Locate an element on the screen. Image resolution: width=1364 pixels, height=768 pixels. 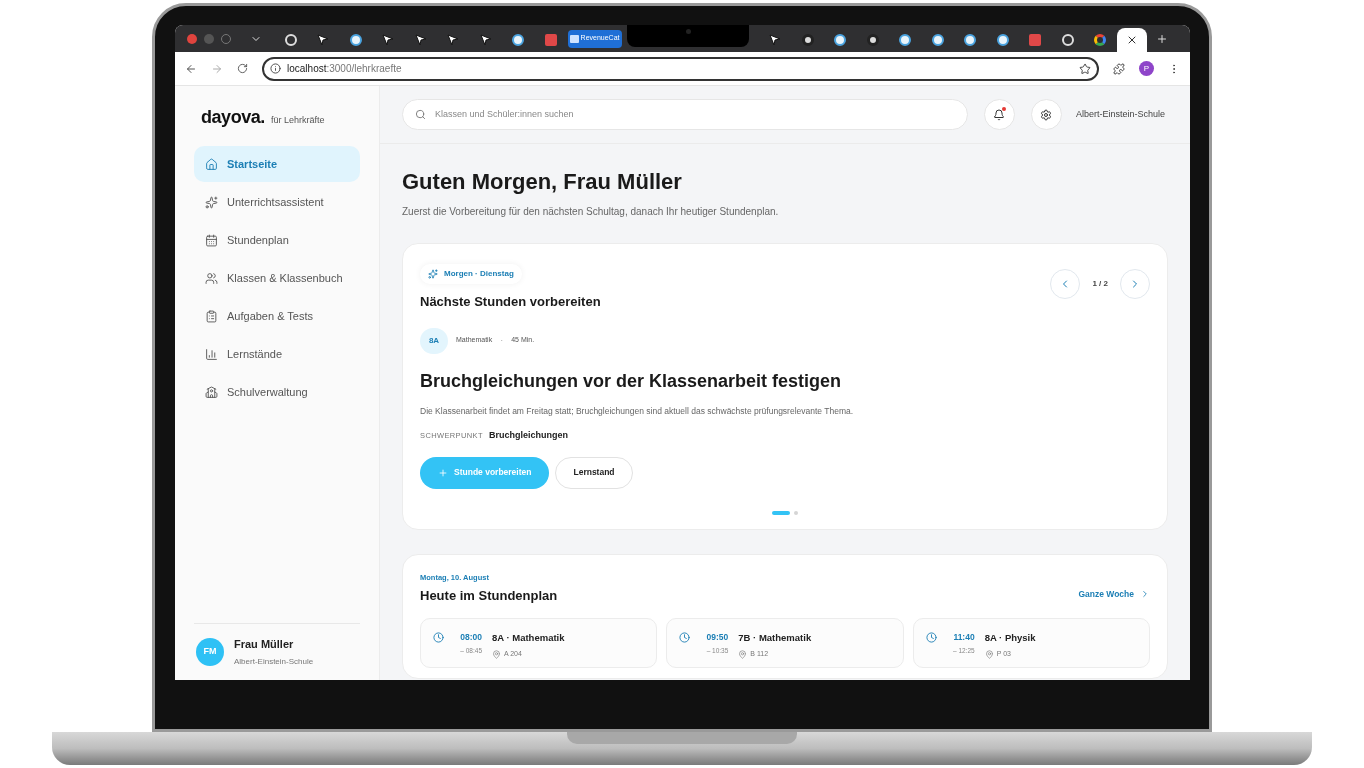
notifications-button is located at coordinates (999, 114).